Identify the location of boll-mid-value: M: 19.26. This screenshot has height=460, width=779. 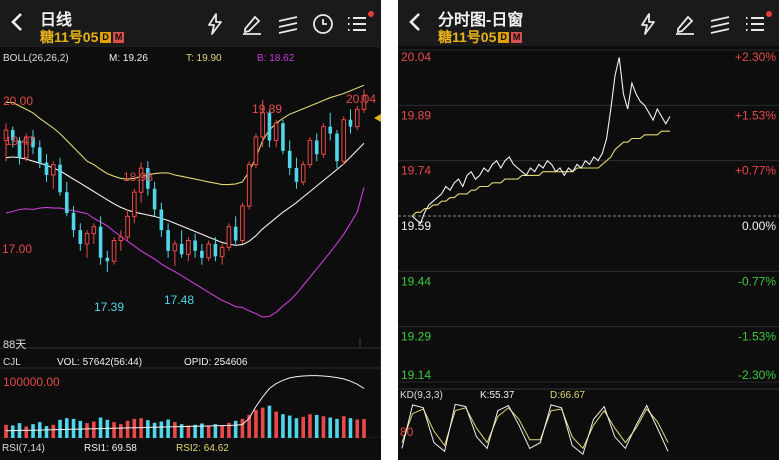
(128, 58).